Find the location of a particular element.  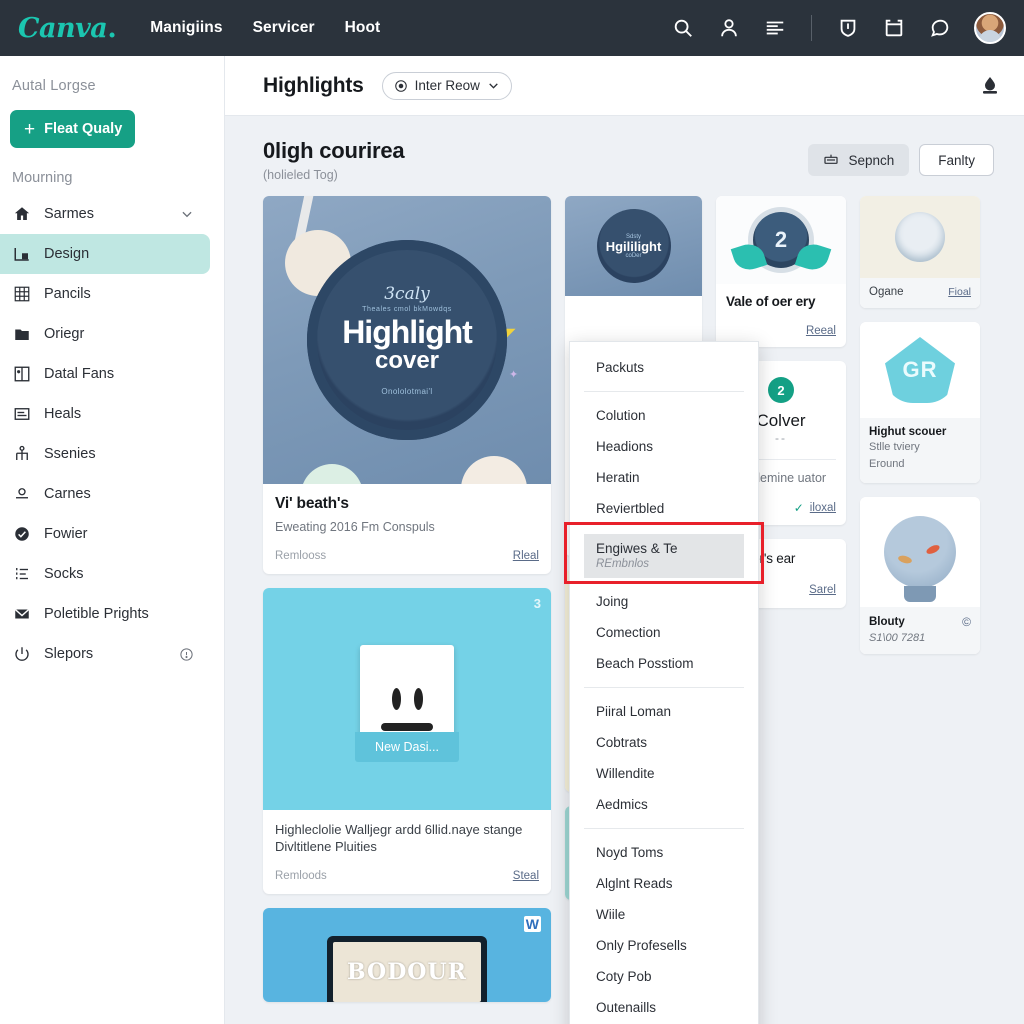

card-link: Steal is located at coordinates (526, 876).